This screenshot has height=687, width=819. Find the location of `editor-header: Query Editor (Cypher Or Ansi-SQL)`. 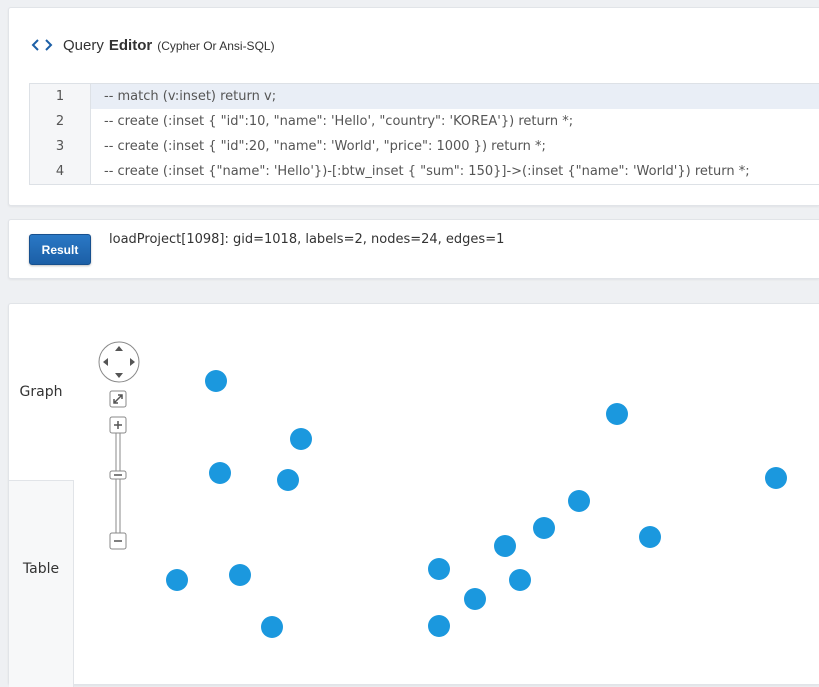

editor-header: Query Editor (Cypher Or Ansi-SQL) is located at coordinates (152, 45).